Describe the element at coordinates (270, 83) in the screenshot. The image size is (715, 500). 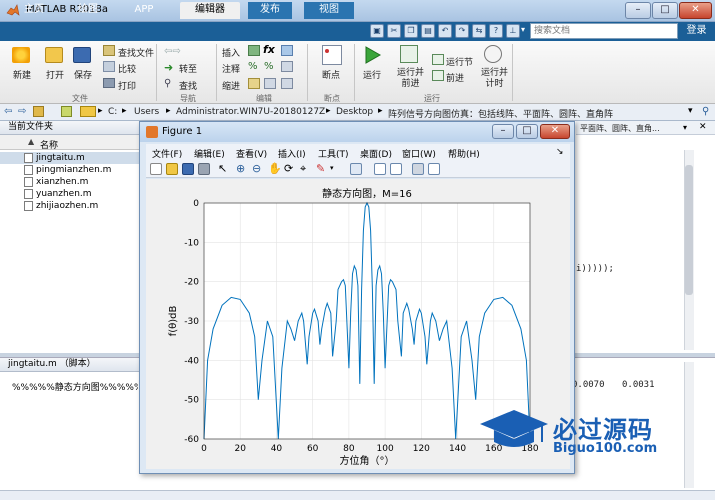
I see `increase-indent-icon` at that location.